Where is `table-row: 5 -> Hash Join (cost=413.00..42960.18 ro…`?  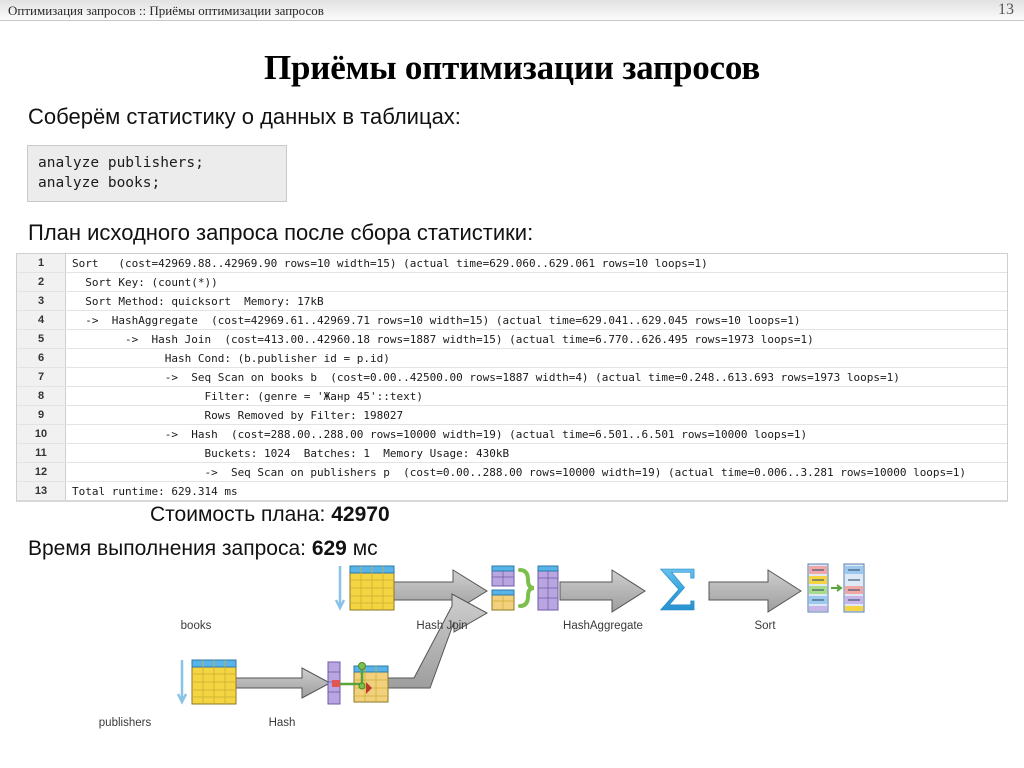
table-row: 5 -> Hash Join (cost=413.00..42960.18 ro… is located at coordinates (512, 339).